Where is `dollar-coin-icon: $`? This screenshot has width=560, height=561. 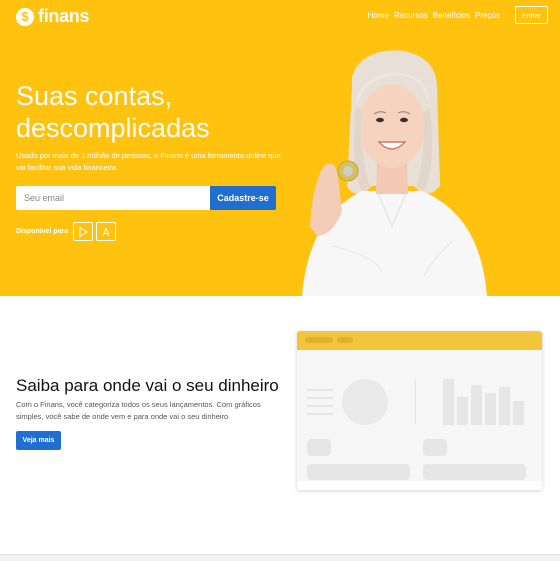
dollar-coin-icon: $ is located at coordinates (25, 16).